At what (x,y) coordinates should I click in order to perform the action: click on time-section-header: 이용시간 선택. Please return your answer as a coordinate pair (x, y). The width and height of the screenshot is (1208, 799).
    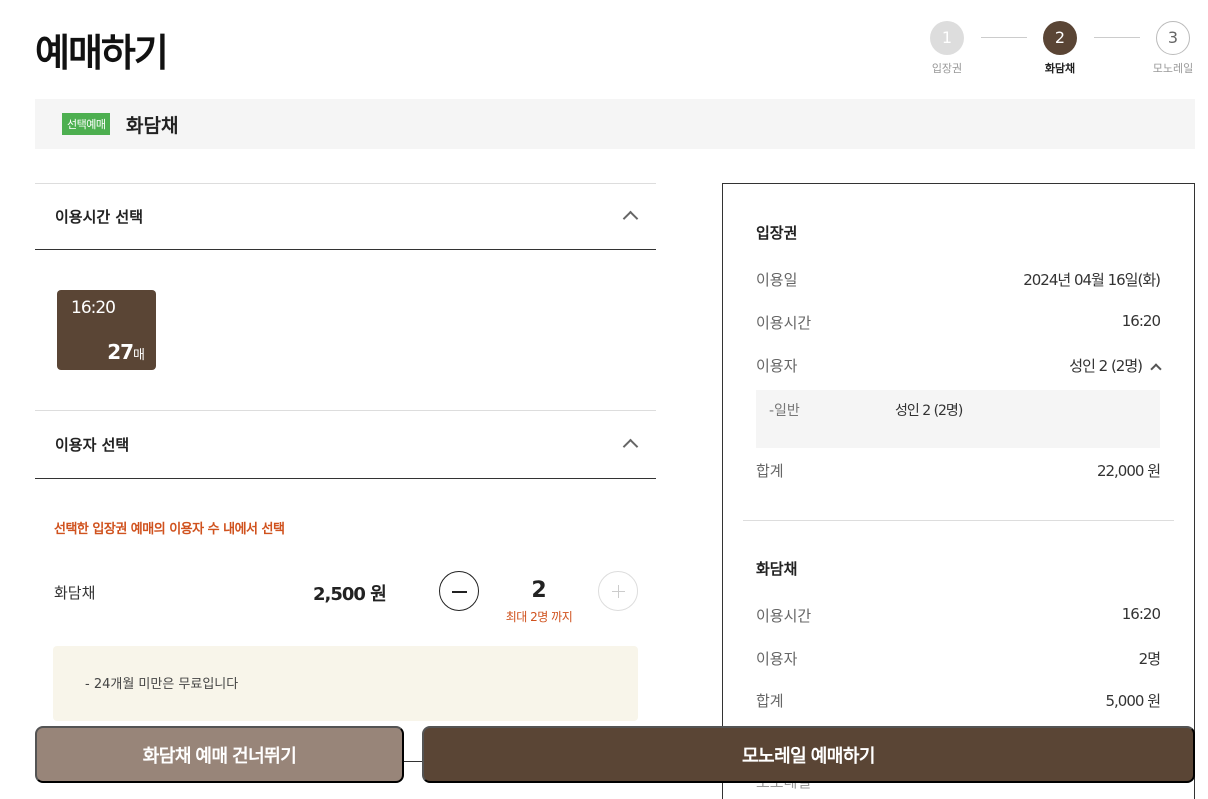
    Looking at the image, I should click on (345, 216).